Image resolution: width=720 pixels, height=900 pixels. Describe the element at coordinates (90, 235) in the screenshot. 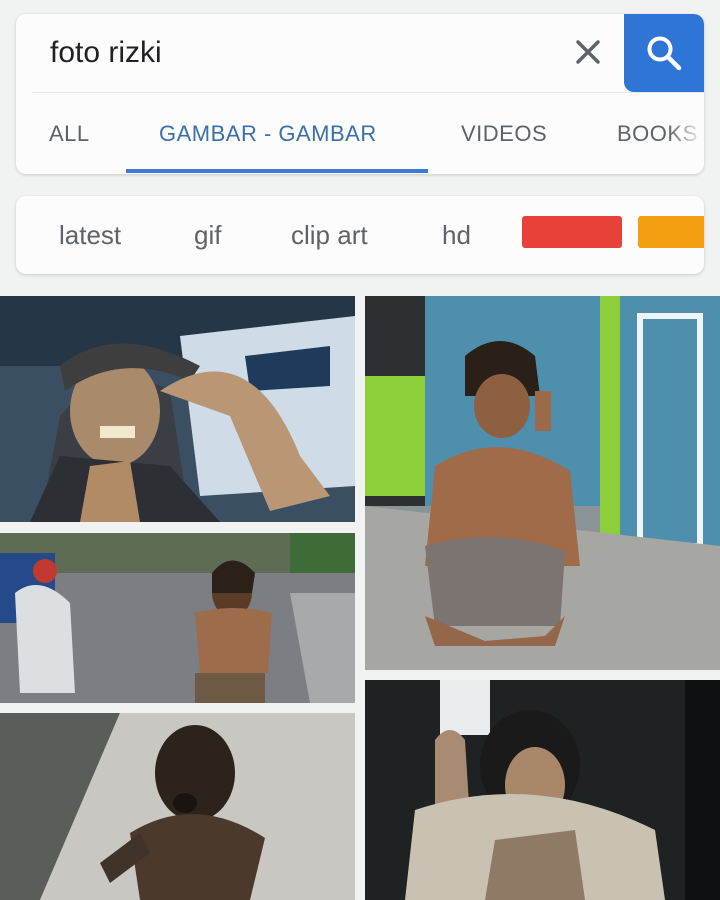

I see `chip-latest: latest` at that location.